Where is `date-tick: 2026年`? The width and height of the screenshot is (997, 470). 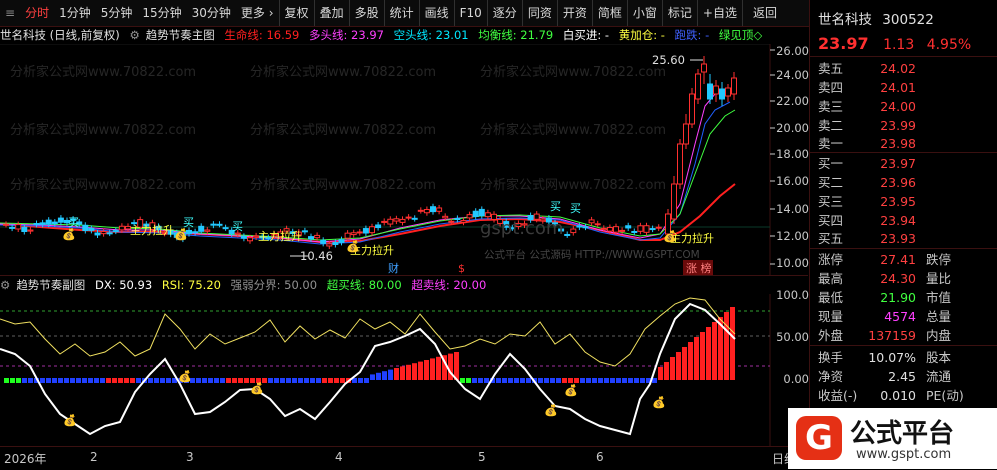
date-tick: 2026年 is located at coordinates (25, 458).